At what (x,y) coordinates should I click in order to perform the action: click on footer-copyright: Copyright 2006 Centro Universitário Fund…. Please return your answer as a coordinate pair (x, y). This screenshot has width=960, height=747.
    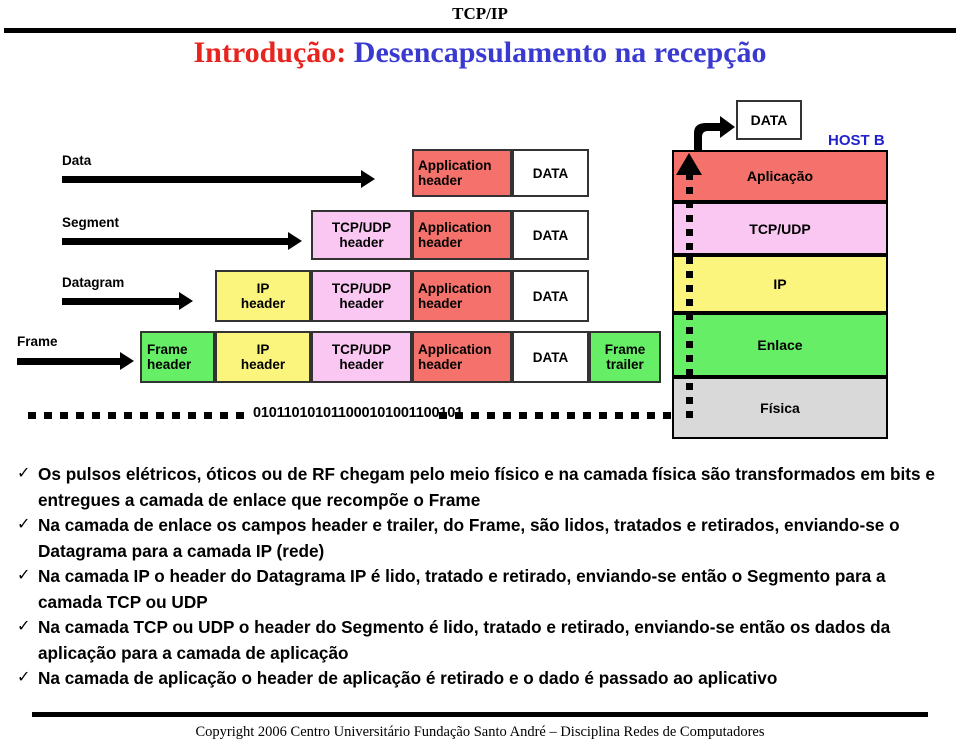
    Looking at the image, I should click on (480, 732).